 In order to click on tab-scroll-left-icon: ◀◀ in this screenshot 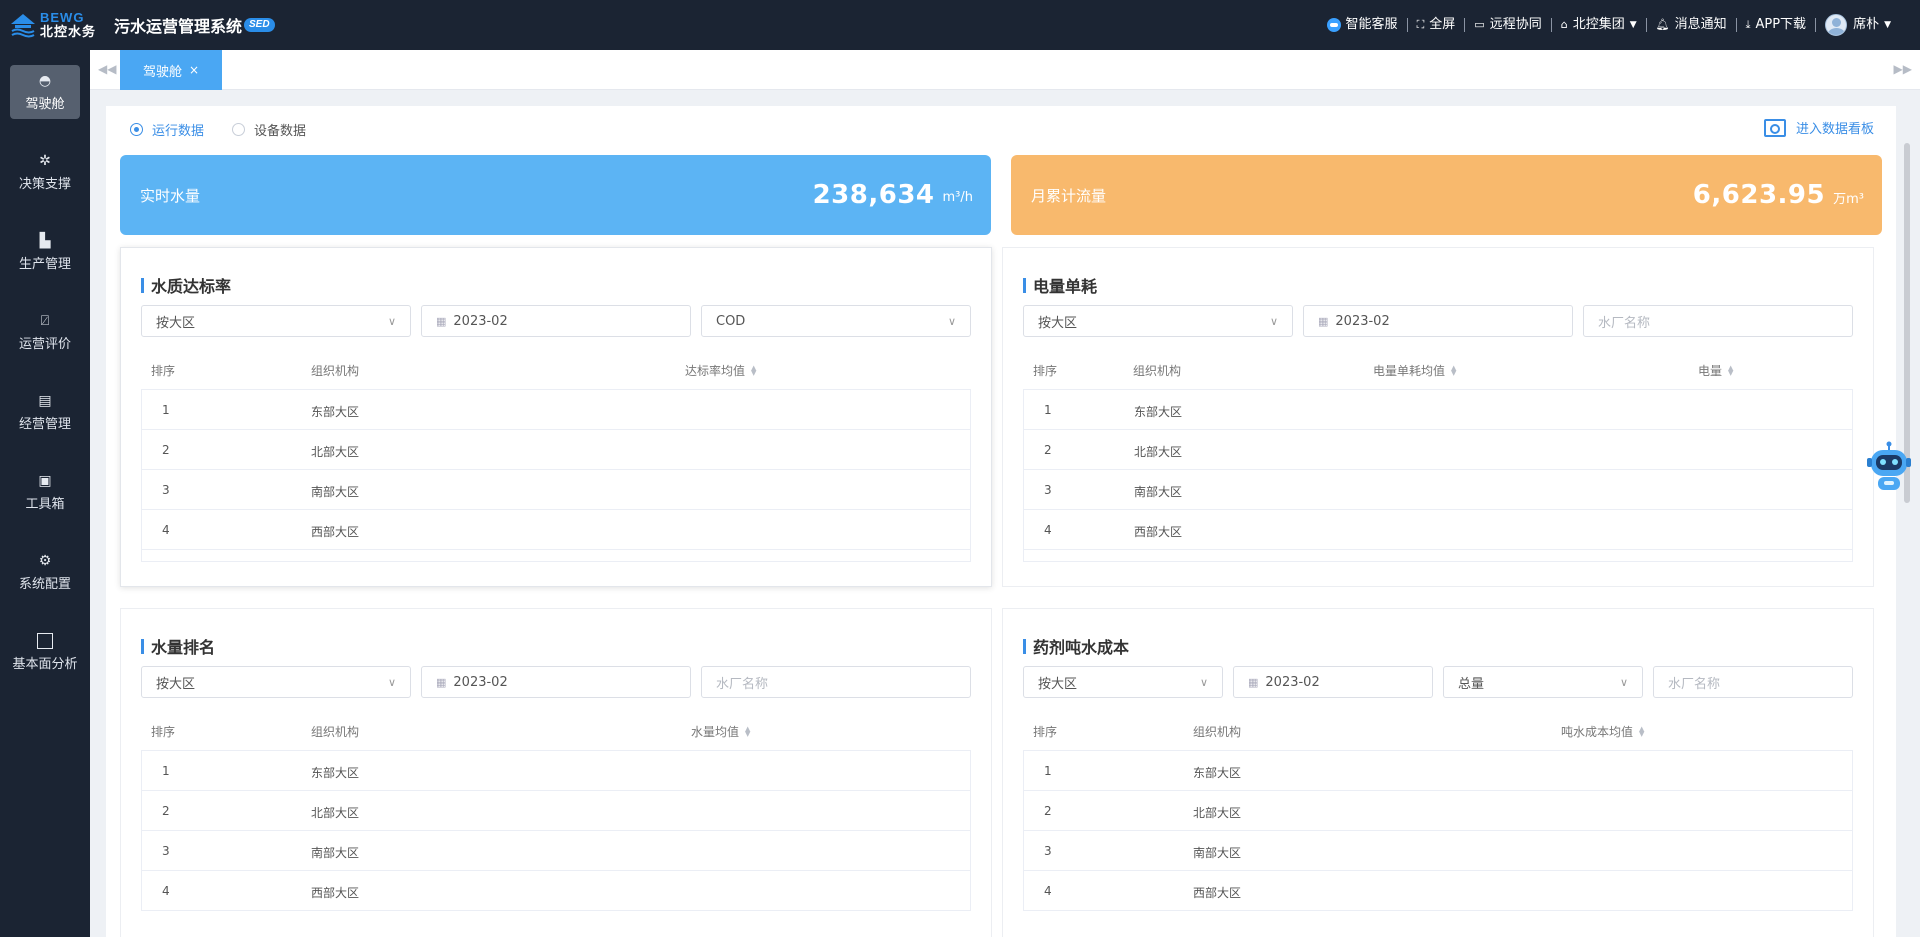, I will do `click(107, 69)`.